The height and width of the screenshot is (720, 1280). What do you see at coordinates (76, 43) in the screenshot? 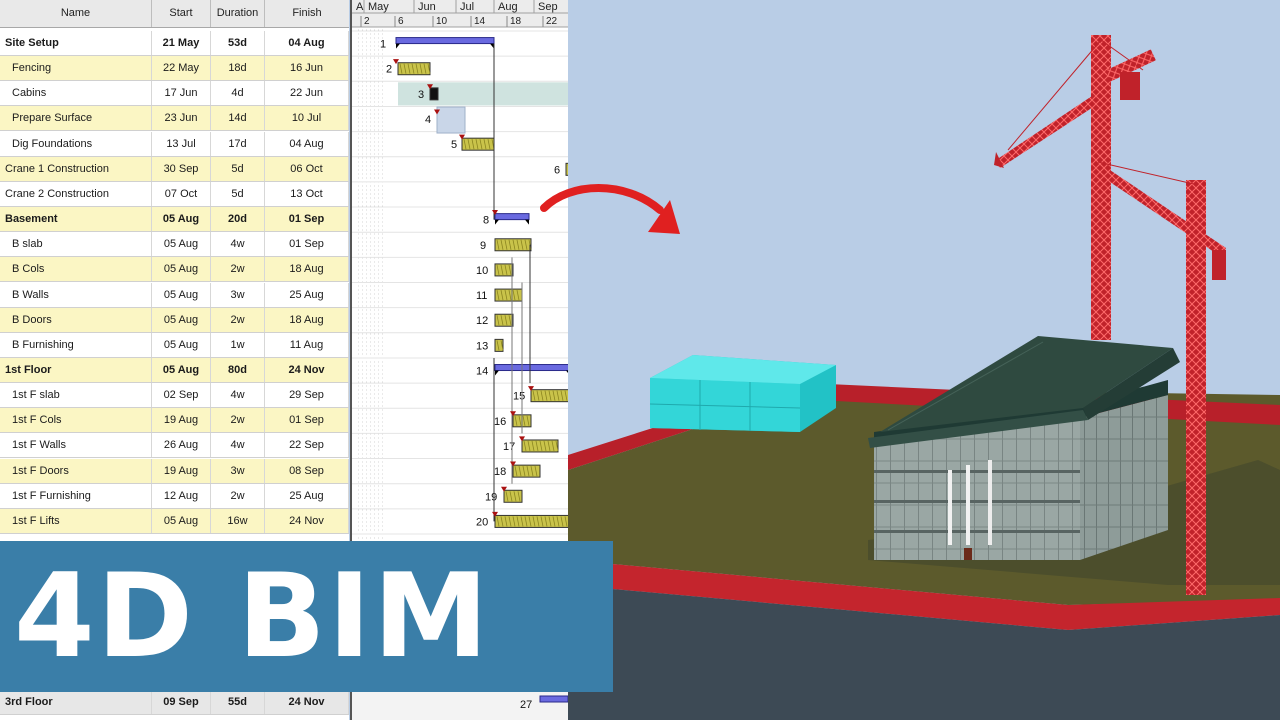
I see `task-name: Site Setup` at bounding box center [76, 43].